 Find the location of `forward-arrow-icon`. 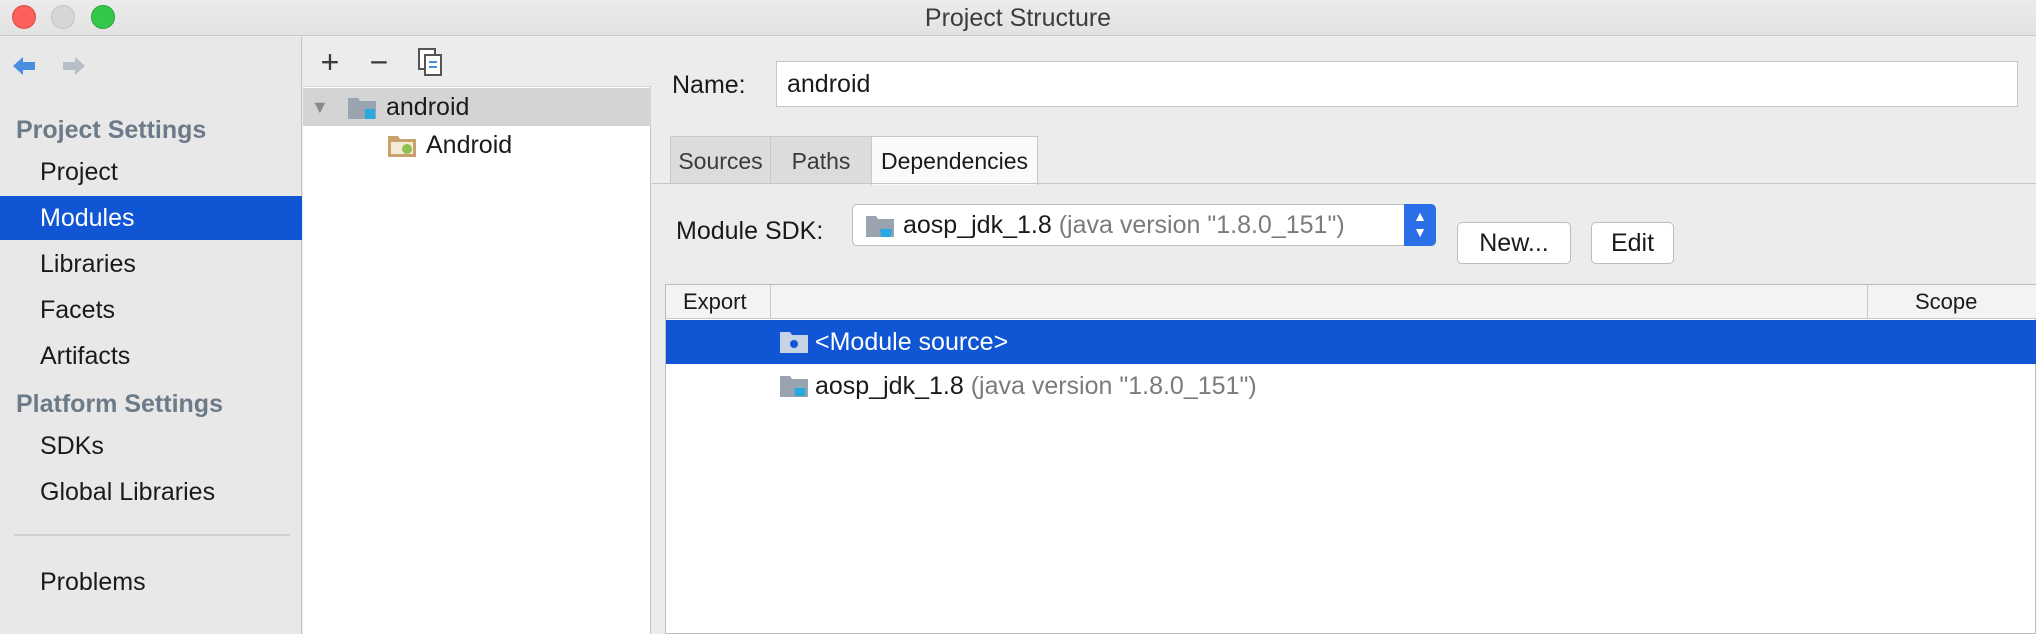

forward-arrow-icon is located at coordinates (74, 66).